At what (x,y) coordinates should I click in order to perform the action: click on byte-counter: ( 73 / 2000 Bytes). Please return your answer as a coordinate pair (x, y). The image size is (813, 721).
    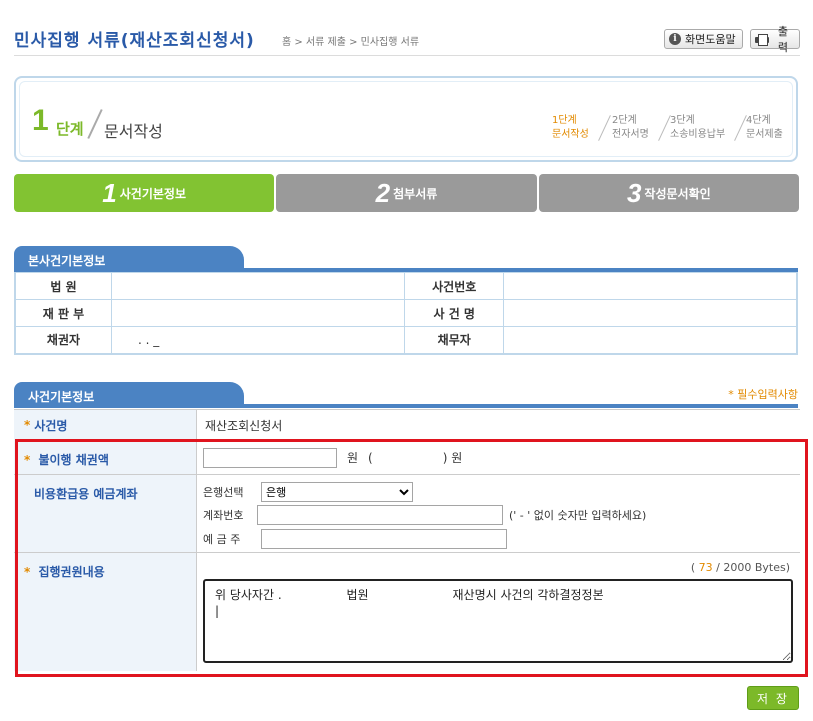
    Looking at the image, I should click on (740, 567).